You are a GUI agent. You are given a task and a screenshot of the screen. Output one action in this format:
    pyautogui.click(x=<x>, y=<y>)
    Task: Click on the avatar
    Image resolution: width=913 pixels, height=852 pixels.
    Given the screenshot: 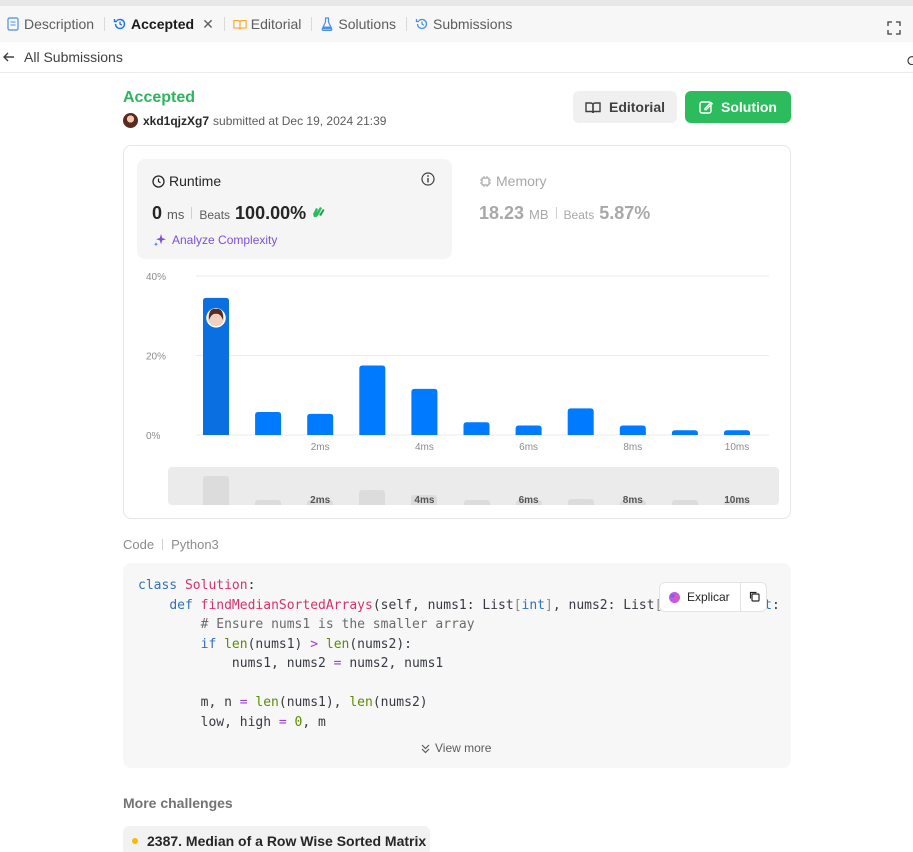 What is the action you would take?
    pyautogui.click(x=130, y=120)
    